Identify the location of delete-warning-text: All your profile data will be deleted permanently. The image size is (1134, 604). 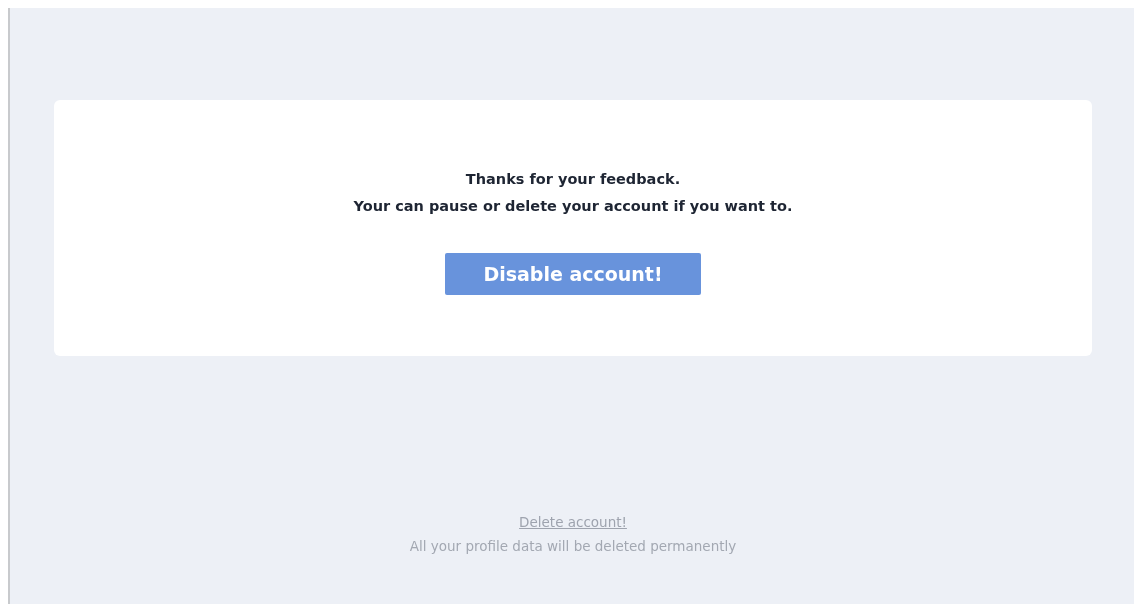
(573, 546).